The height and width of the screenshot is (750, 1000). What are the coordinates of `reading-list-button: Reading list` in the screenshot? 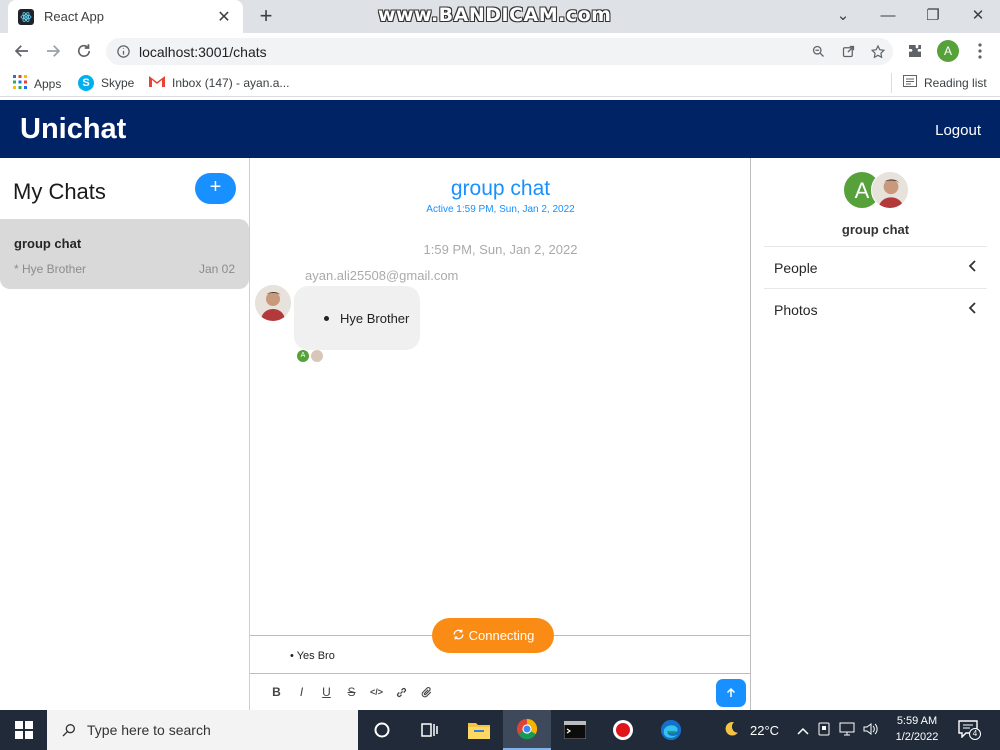 It's located at (945, 82).